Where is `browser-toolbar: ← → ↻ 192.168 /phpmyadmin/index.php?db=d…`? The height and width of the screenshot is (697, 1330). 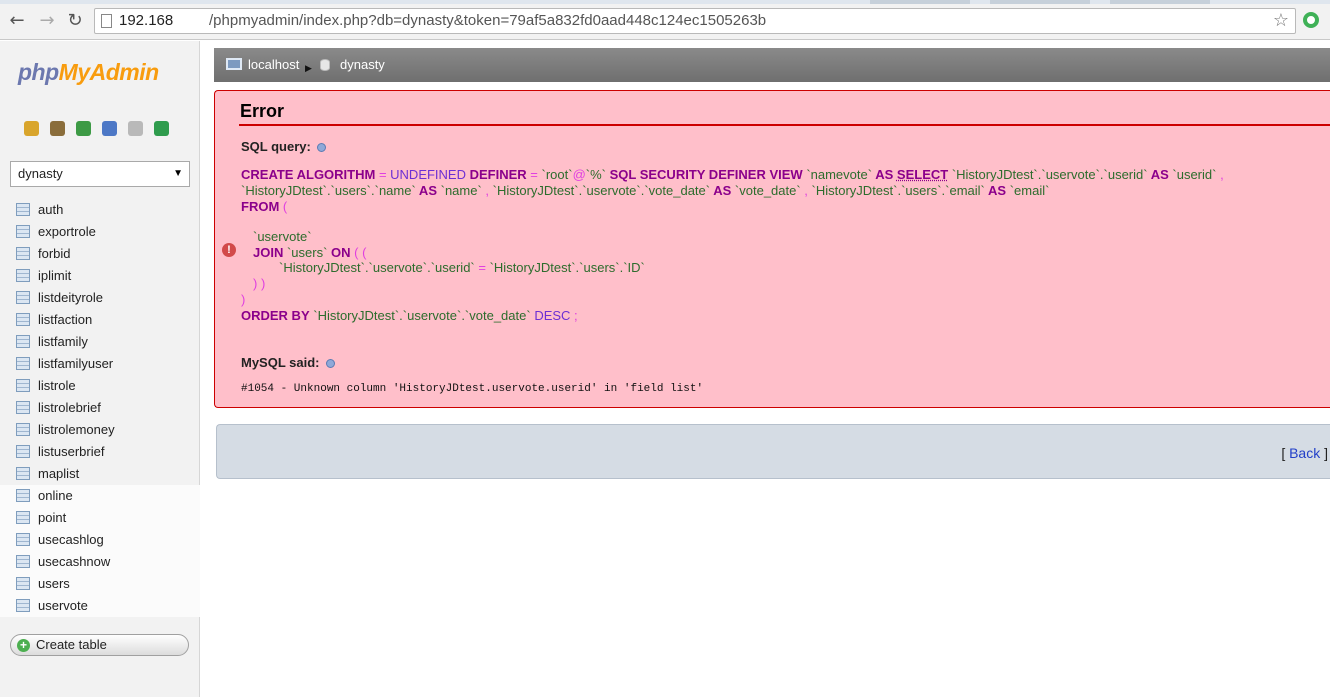
browser-toolbar: ← → ↻ 192.168 /phpmyadmin/index.php?db=d… is located at coordinates (665, 20).